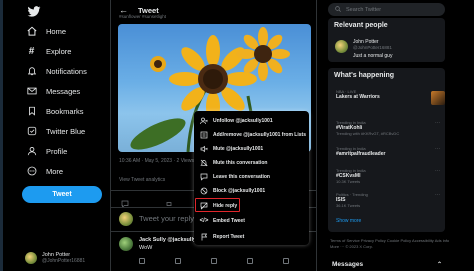  What do you see at coordinates (156, 161) in the screenshot?
I see `tweet-timestamp: 10:36 AM · May 5, 2023 · 2 Views` at bounding box center [156, 161].